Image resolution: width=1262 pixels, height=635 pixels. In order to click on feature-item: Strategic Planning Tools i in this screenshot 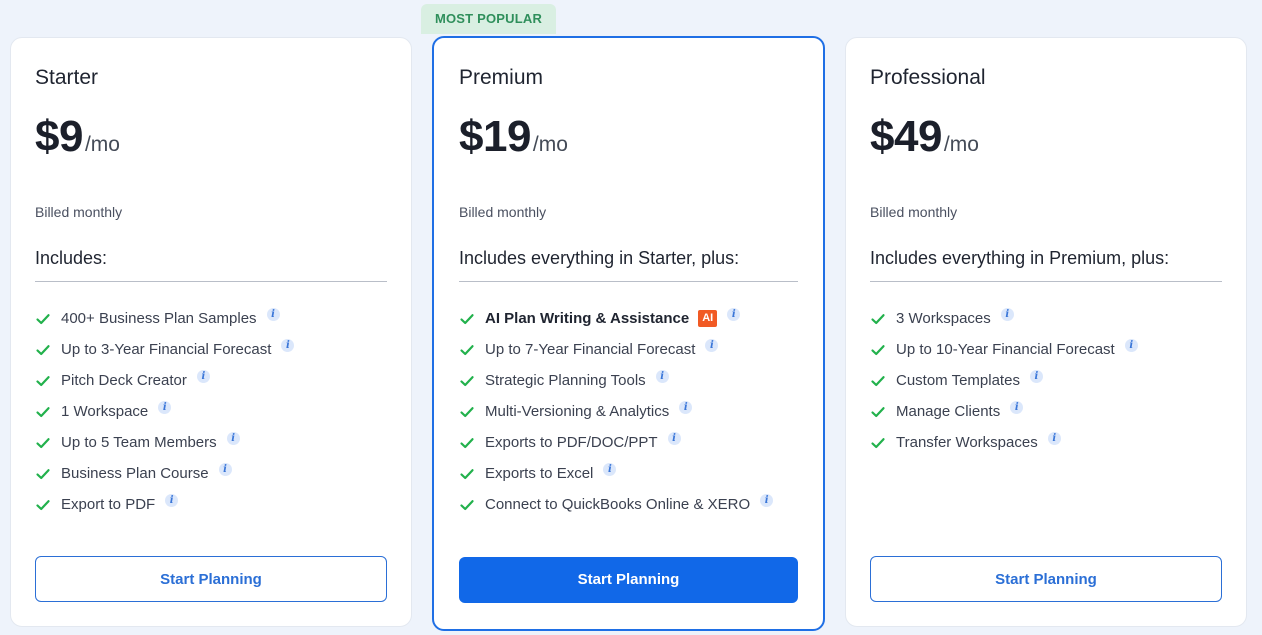, I will do `click(628, 380)`.